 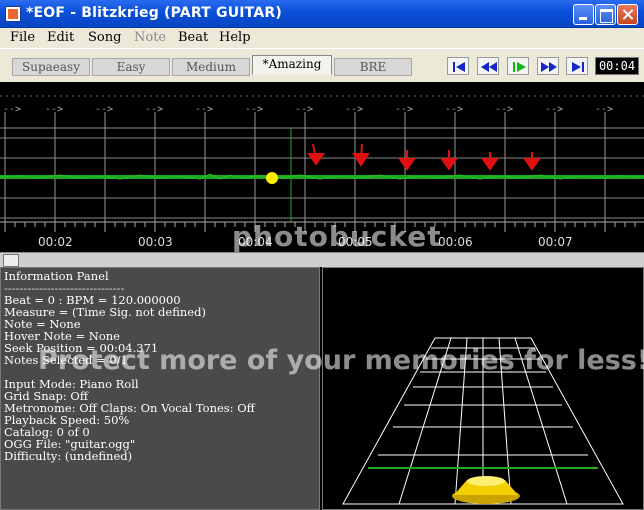 I want to click on play-icon, so click(x=519, y=67).